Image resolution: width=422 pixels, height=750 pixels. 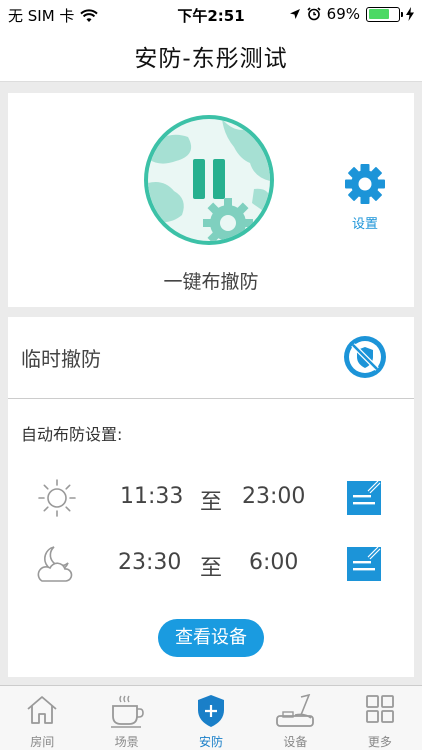 What do you see at coordinates (126, 742) in the screenshot?
I see `tab-label: 场景` at bounding box center [126, 742].